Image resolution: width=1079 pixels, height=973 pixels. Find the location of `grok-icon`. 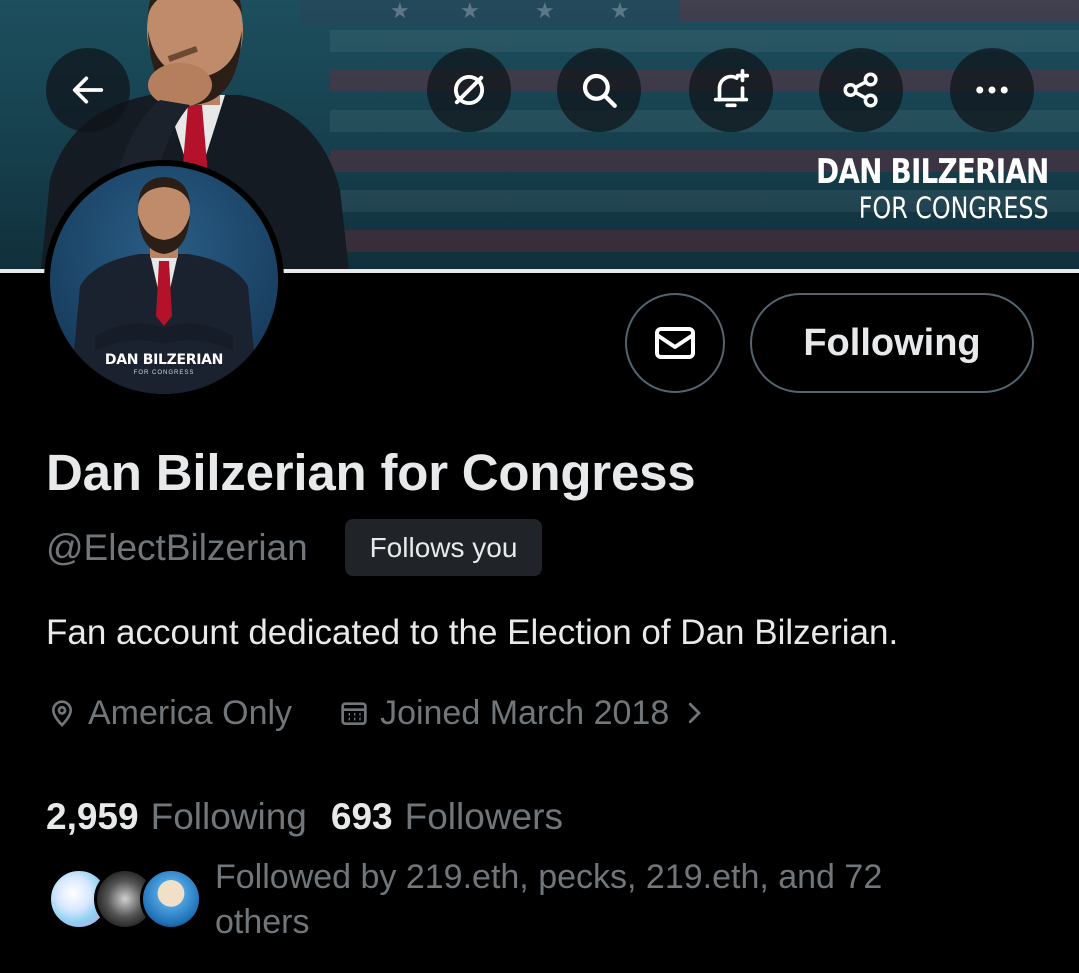

grok-icon is located at coordinates (469, 90).